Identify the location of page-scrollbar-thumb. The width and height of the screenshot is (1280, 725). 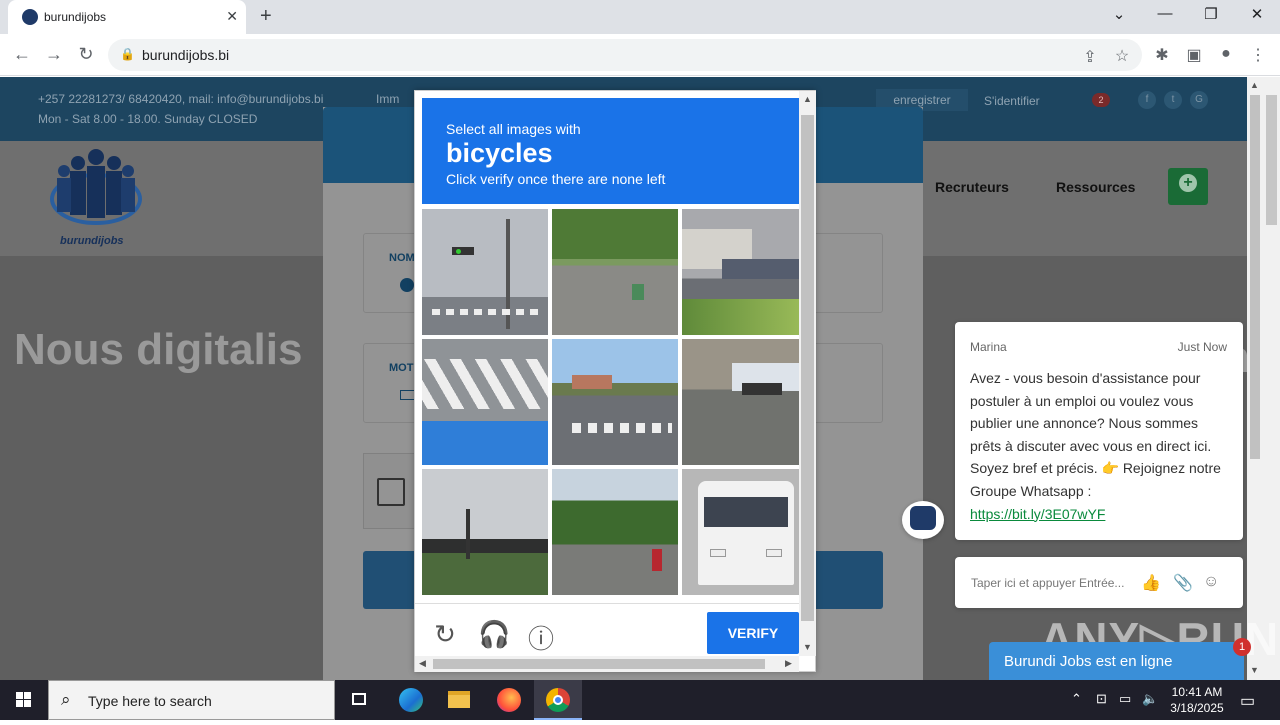
(1255, 277).